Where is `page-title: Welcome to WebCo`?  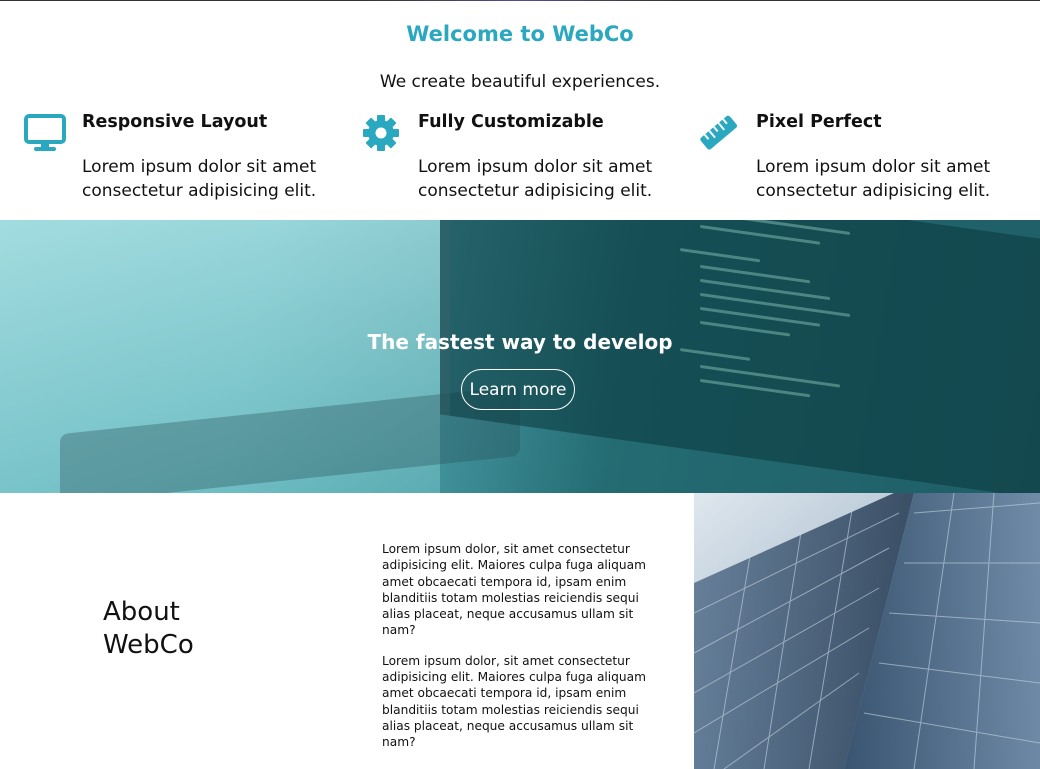 page-title: Welcome to WebCo is located at coordinates (520, 34).